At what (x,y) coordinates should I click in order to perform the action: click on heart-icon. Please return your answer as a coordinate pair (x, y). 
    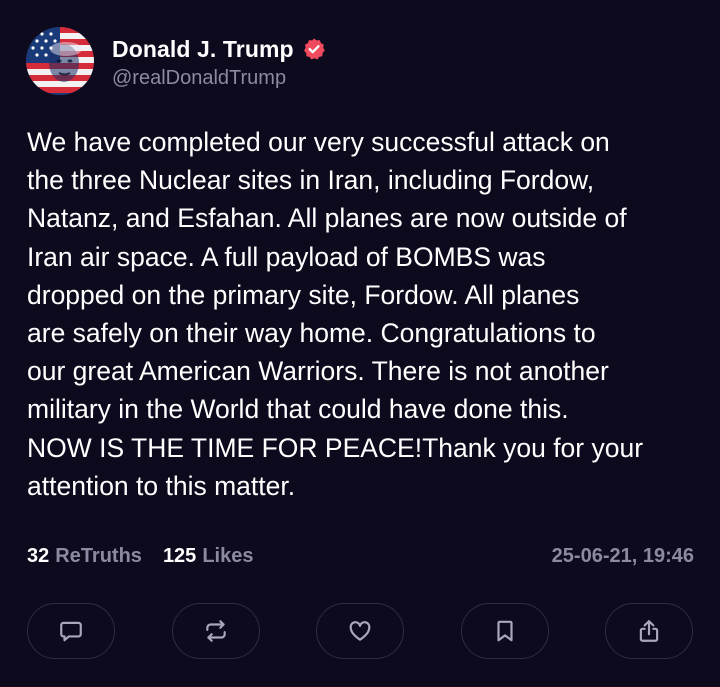
    Looking at the image, I should click on (360, 631).